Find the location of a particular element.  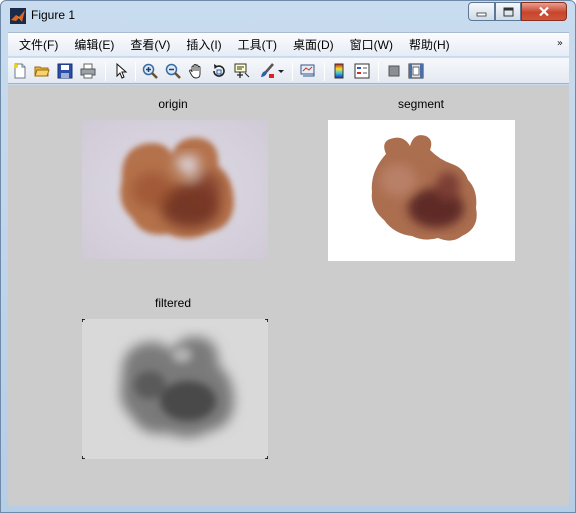

maximize-icon is located at coordinates (508, 11).